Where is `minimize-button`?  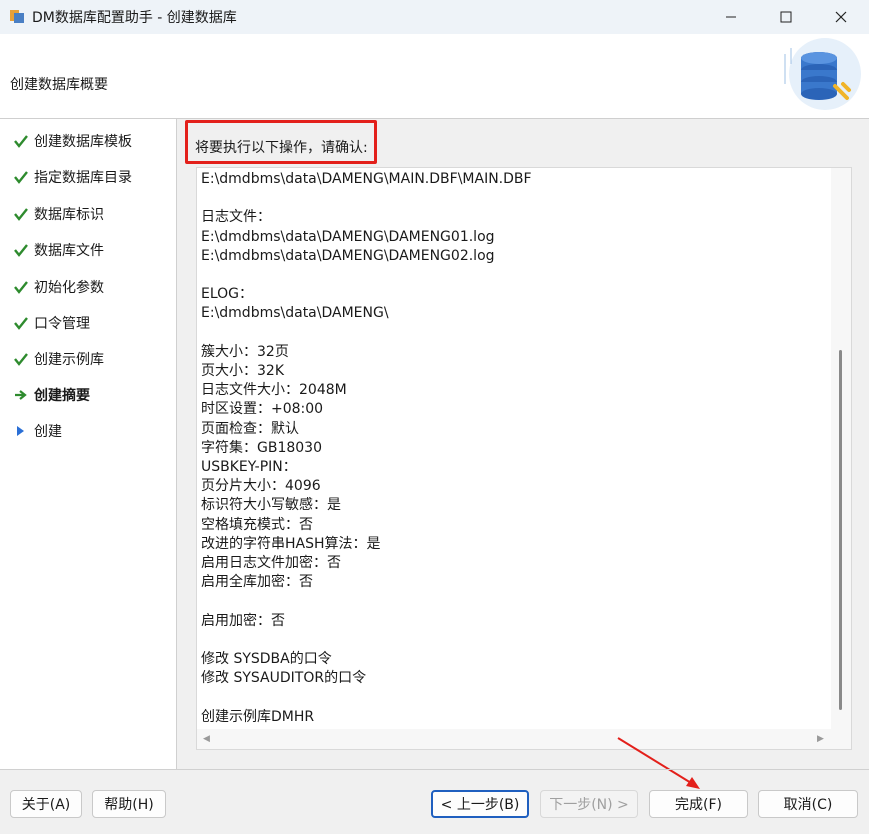
minimize-button is located at coordinates (731, 17).